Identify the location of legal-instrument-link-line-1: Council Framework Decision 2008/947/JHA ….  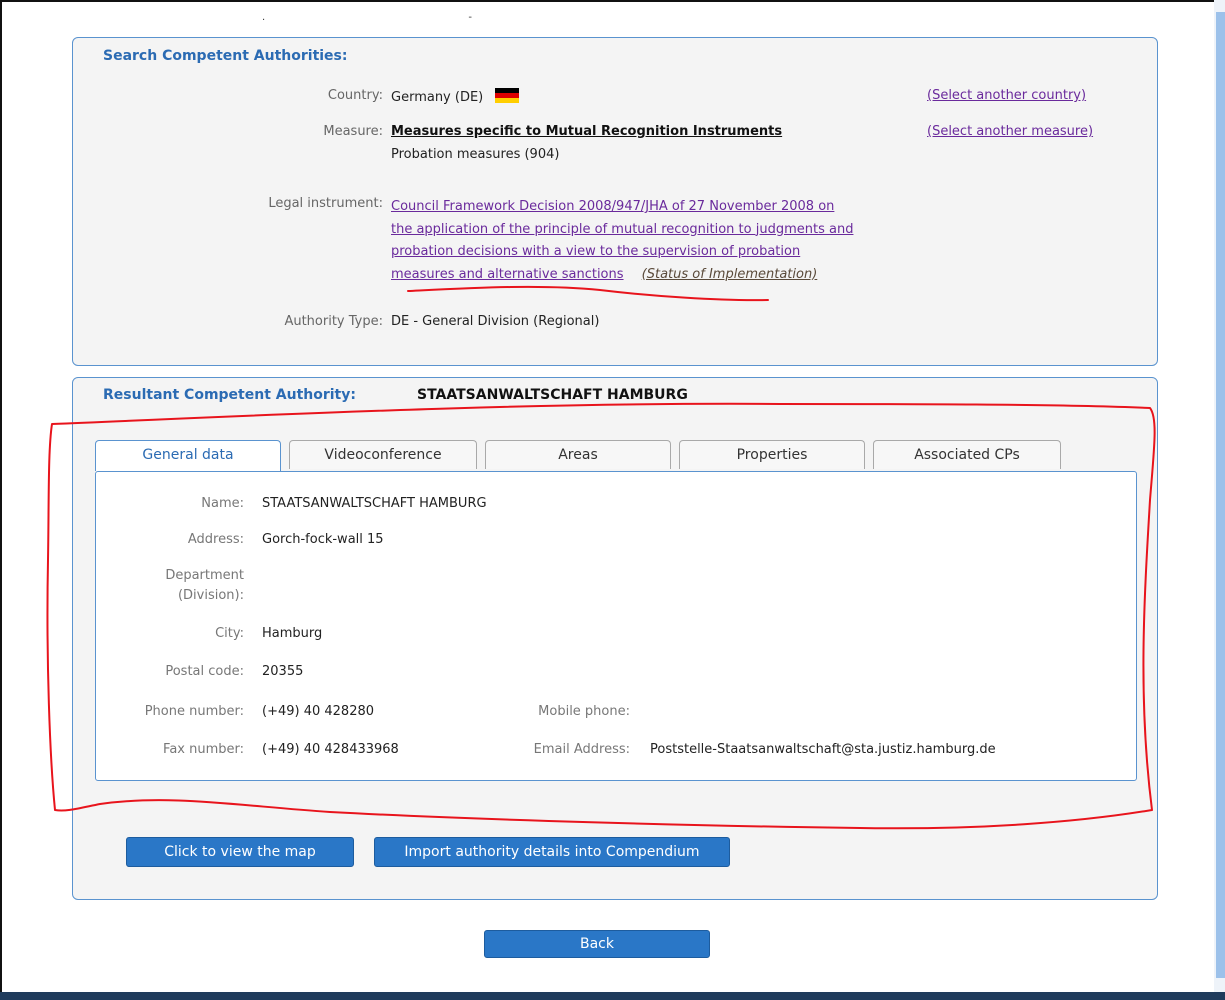
(612, 206).